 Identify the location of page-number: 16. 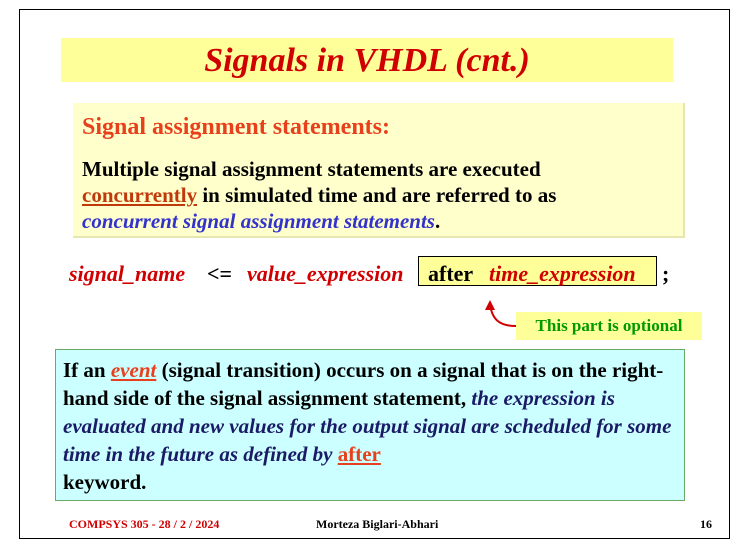
(706, 524).